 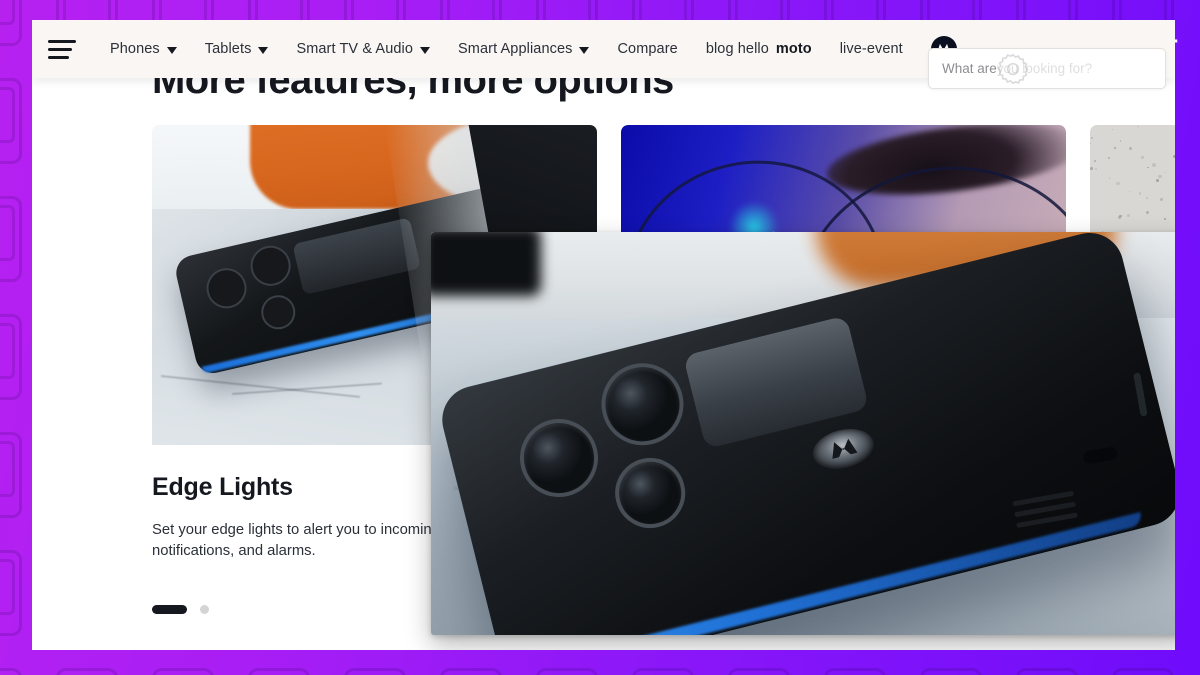 I want to click on nav-item-phones: Phones, so click(x=143, y=49).